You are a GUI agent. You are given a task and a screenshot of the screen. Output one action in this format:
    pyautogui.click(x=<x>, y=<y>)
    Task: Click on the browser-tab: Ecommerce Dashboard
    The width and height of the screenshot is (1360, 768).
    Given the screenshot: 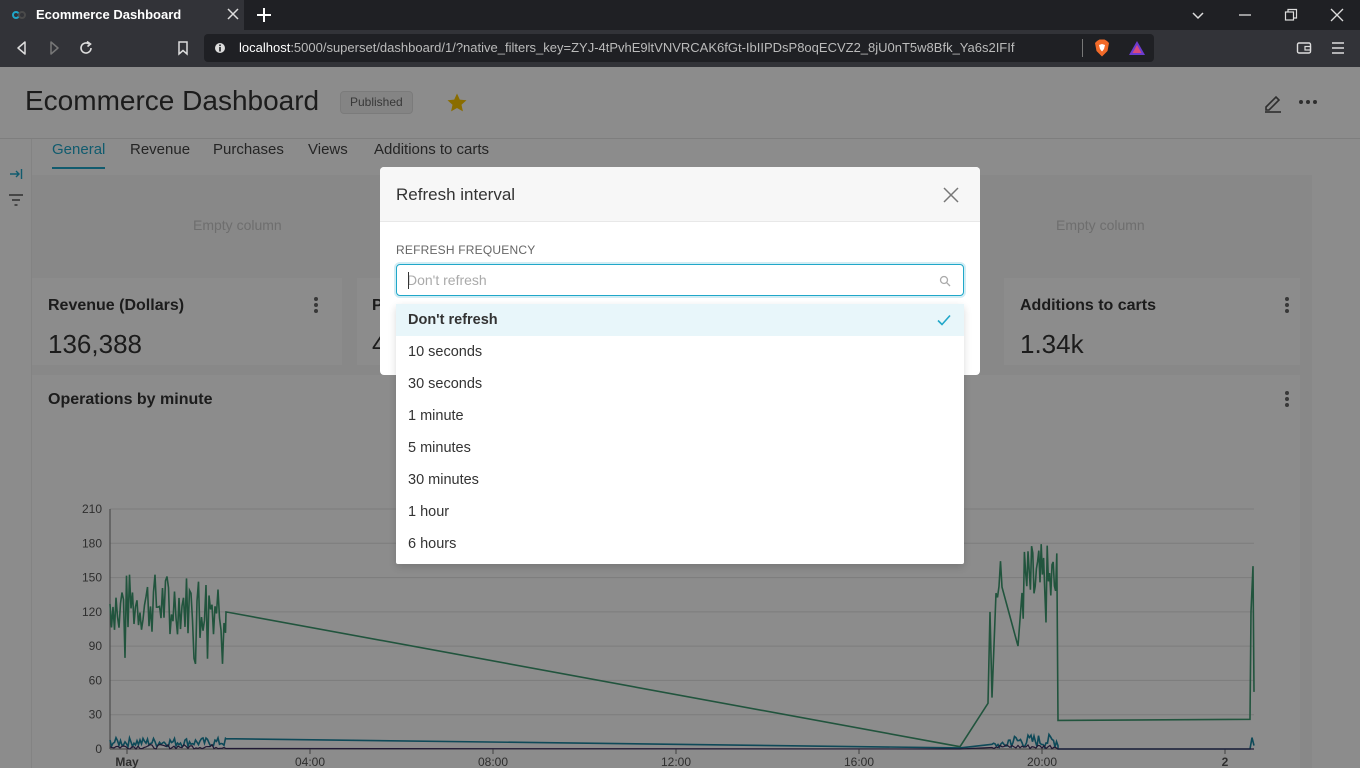 What is the action you would take?
    pyautogui.click(x=122, y=15)
    